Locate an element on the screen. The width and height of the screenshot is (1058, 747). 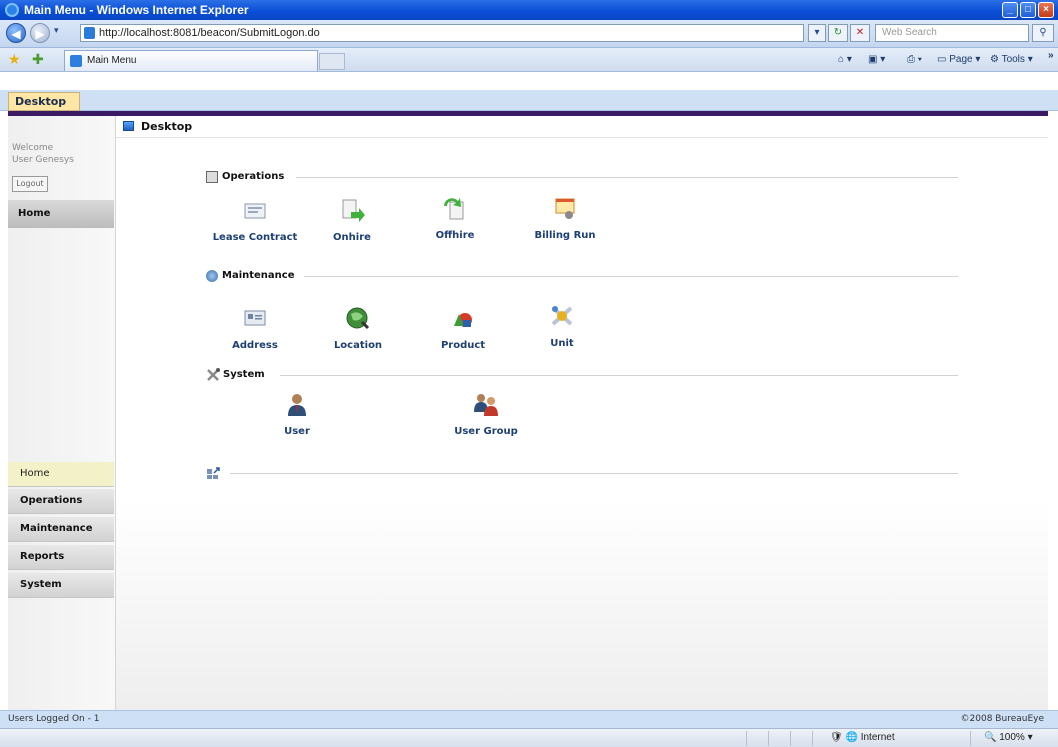
tile-label: Billing Run is located at coordinates (565, 235).